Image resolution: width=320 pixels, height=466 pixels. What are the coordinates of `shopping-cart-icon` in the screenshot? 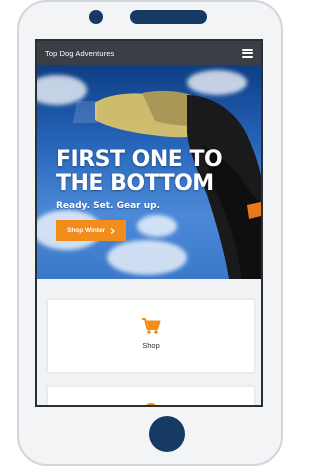 It's located at (151, 326).